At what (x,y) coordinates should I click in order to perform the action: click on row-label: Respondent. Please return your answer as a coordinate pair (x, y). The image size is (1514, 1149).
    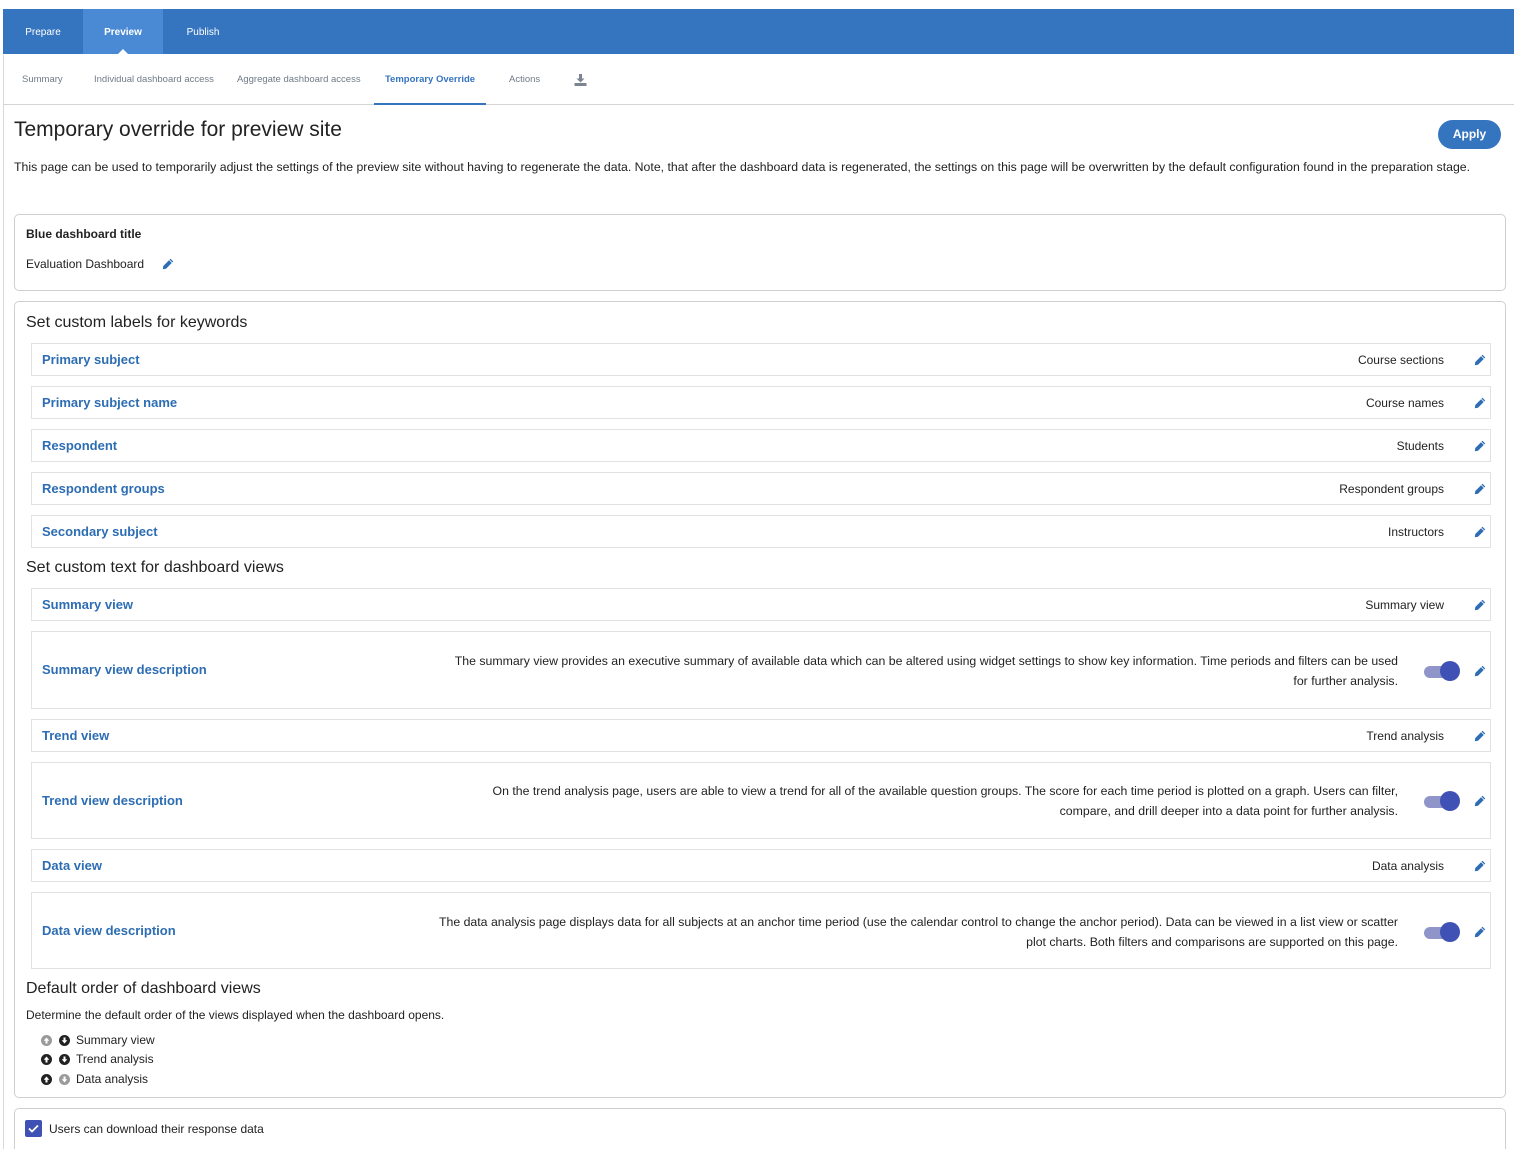
    Looking at the image, I should click on (80, 445).